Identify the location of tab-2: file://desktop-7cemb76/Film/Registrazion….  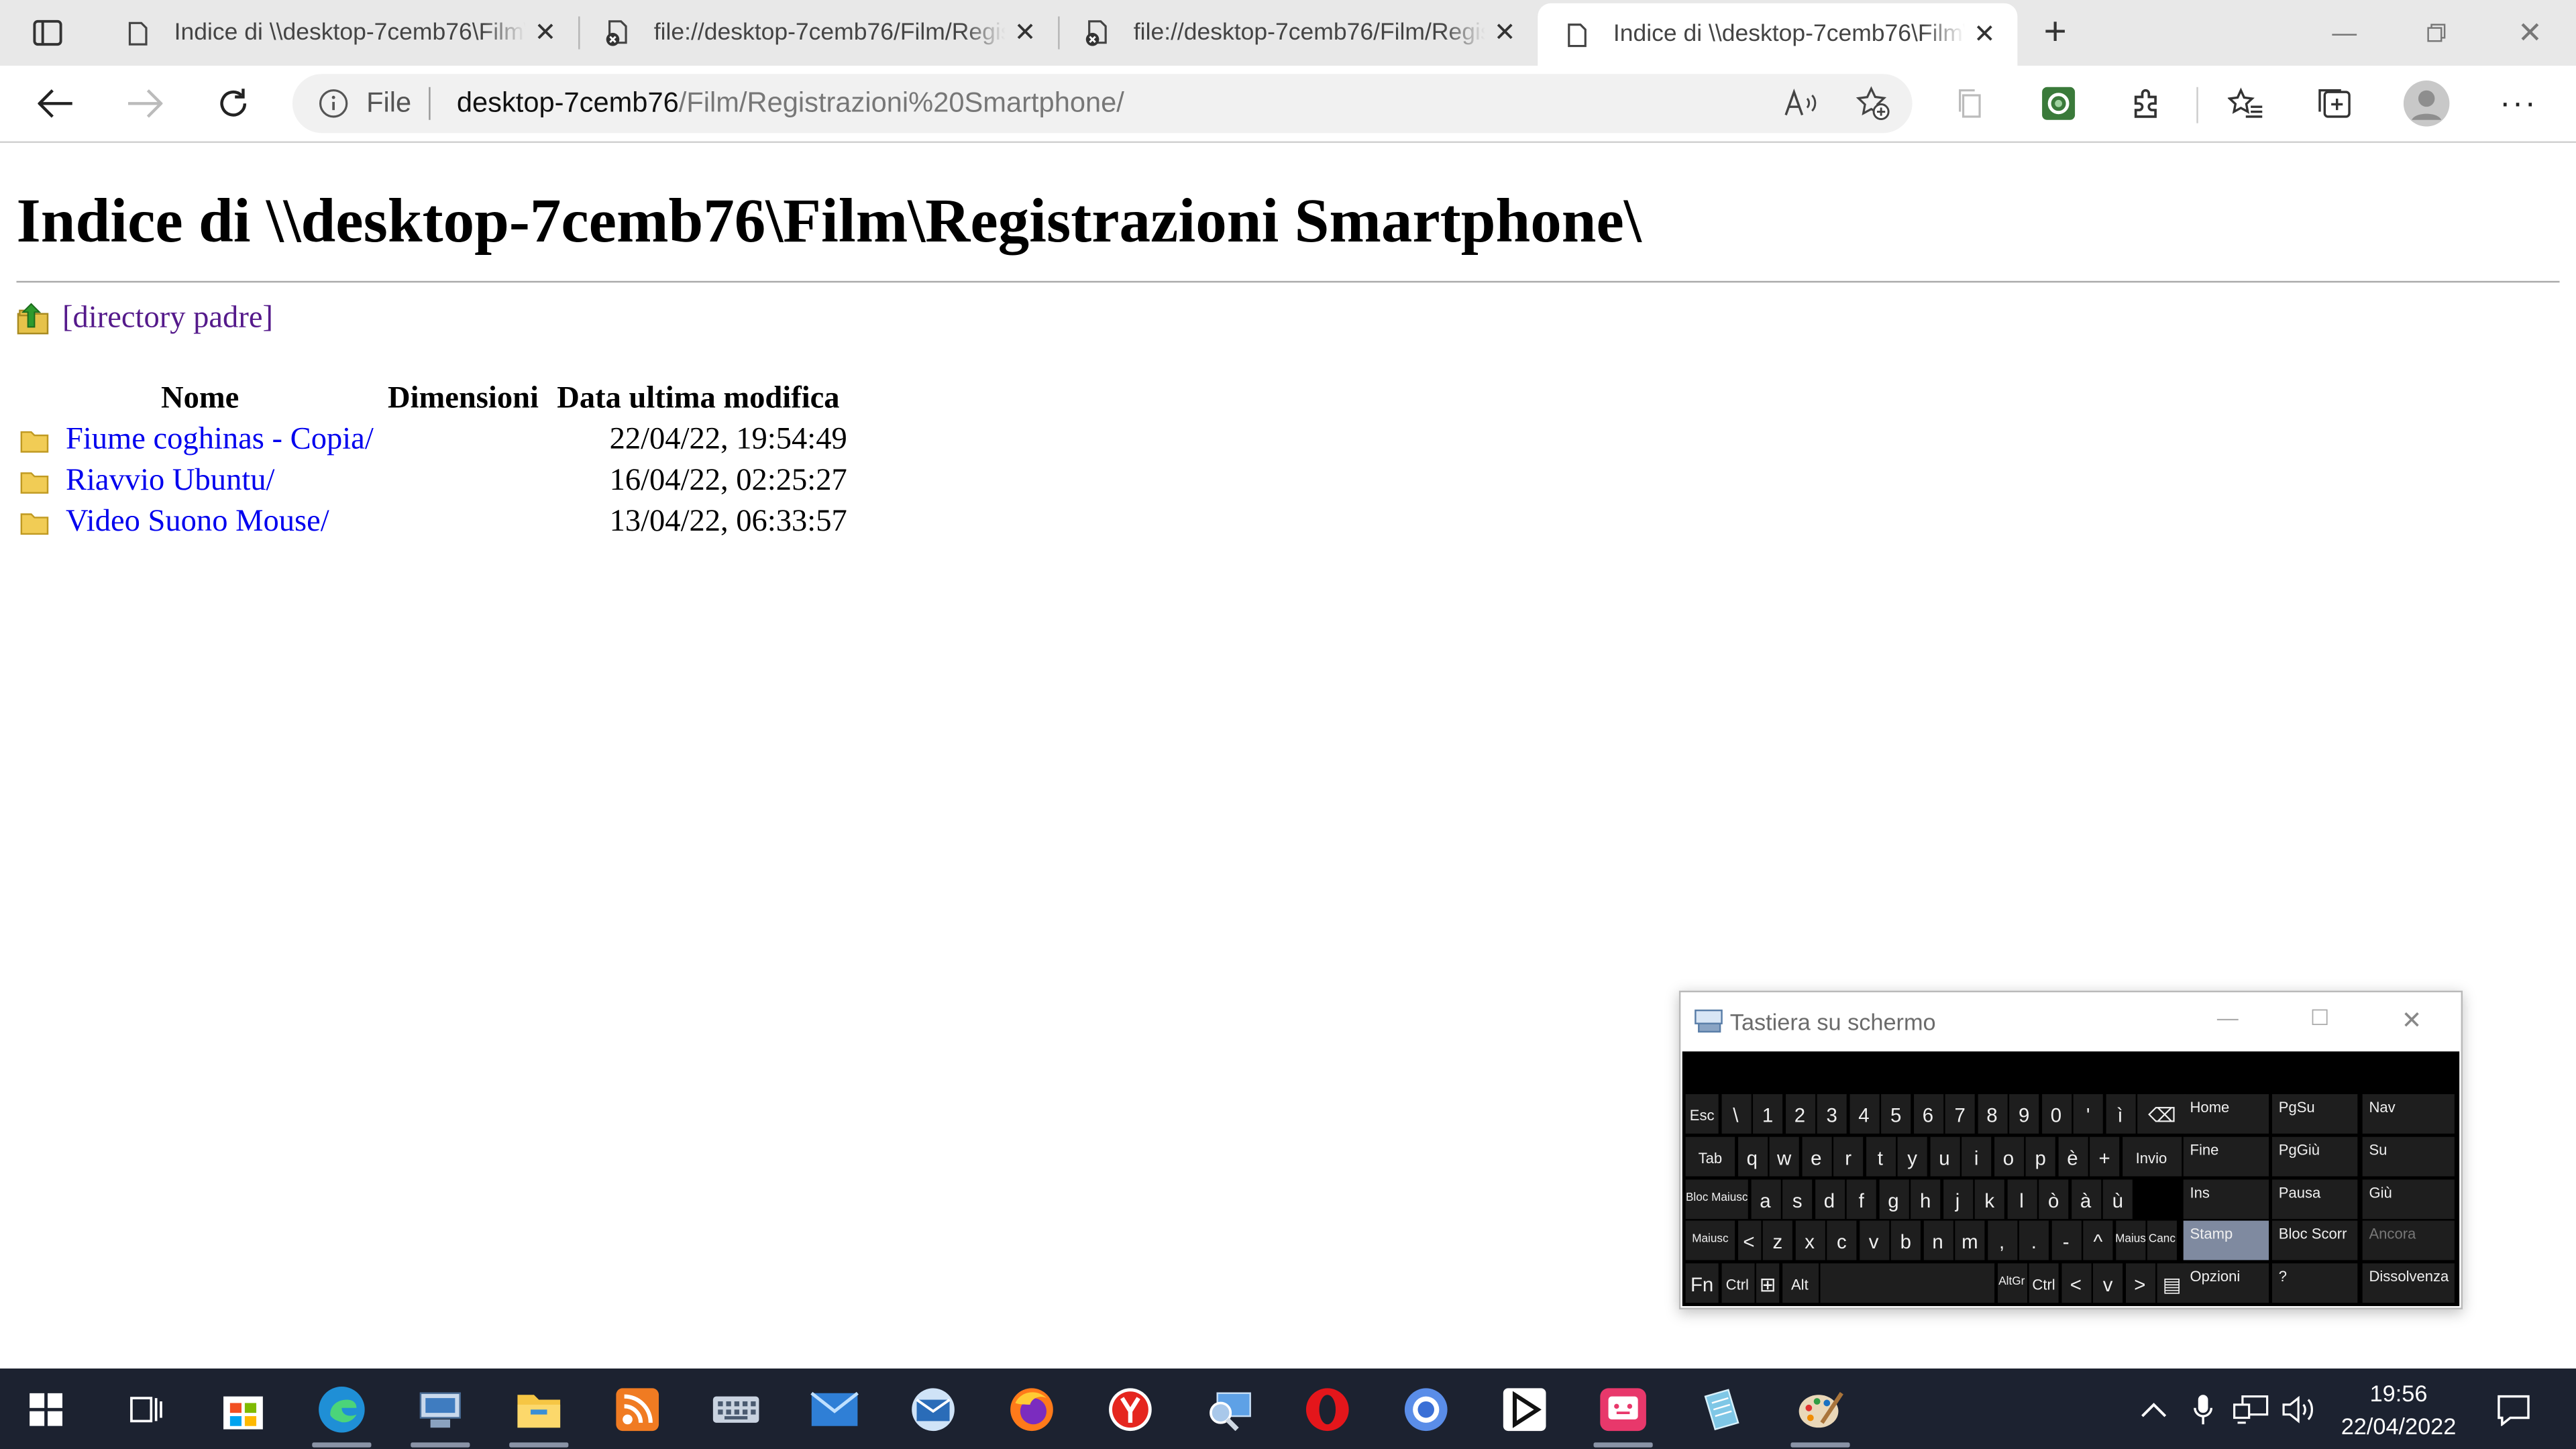
(818, 33).